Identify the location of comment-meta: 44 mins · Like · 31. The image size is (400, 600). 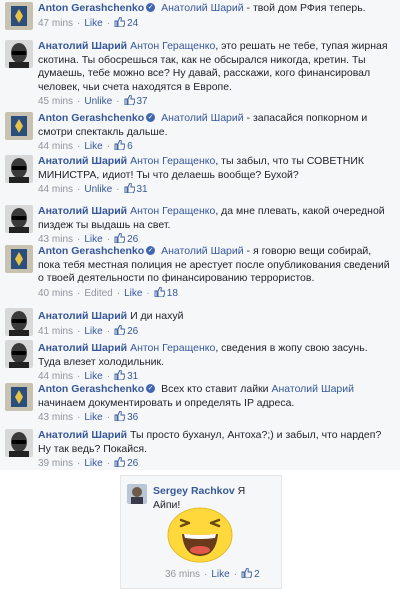
(88, 376).